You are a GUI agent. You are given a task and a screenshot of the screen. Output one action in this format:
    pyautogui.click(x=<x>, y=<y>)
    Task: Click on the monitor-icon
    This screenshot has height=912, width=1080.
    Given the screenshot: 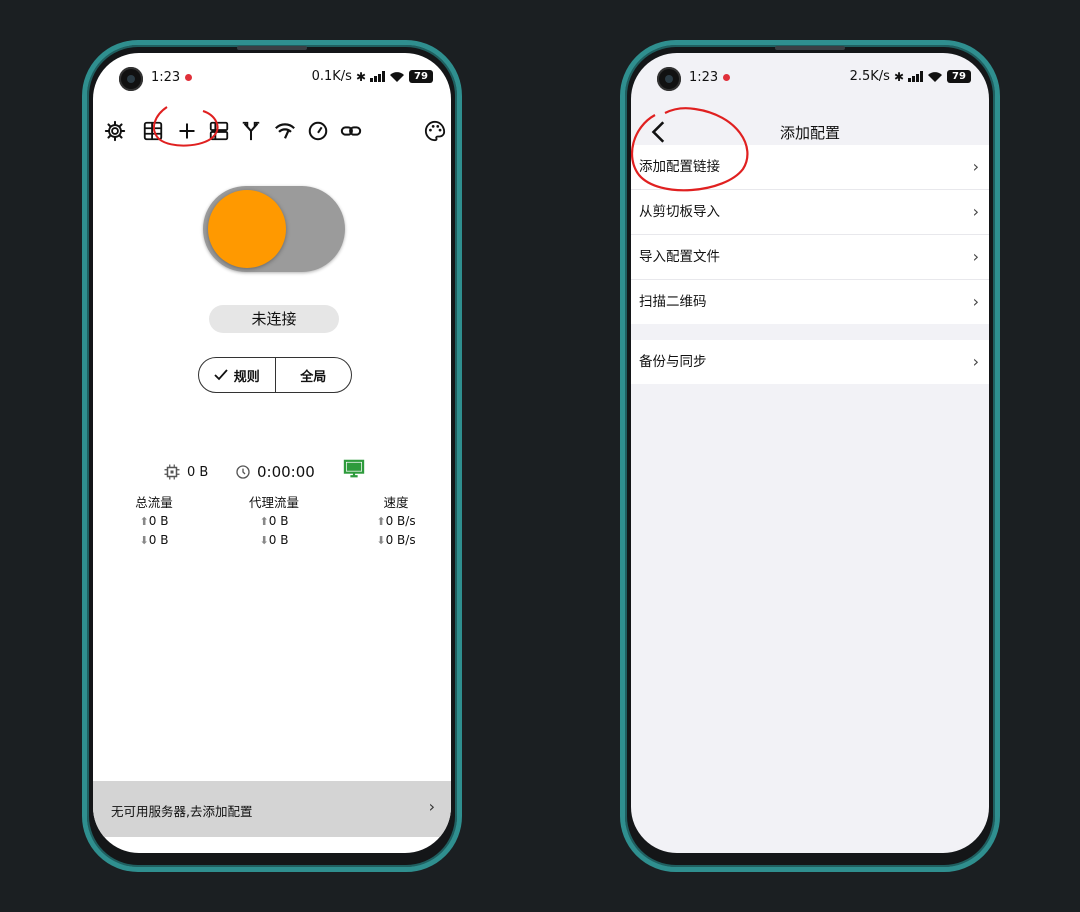 What is the action you would take?
    pyautogui.click(x=354, y=469)
    